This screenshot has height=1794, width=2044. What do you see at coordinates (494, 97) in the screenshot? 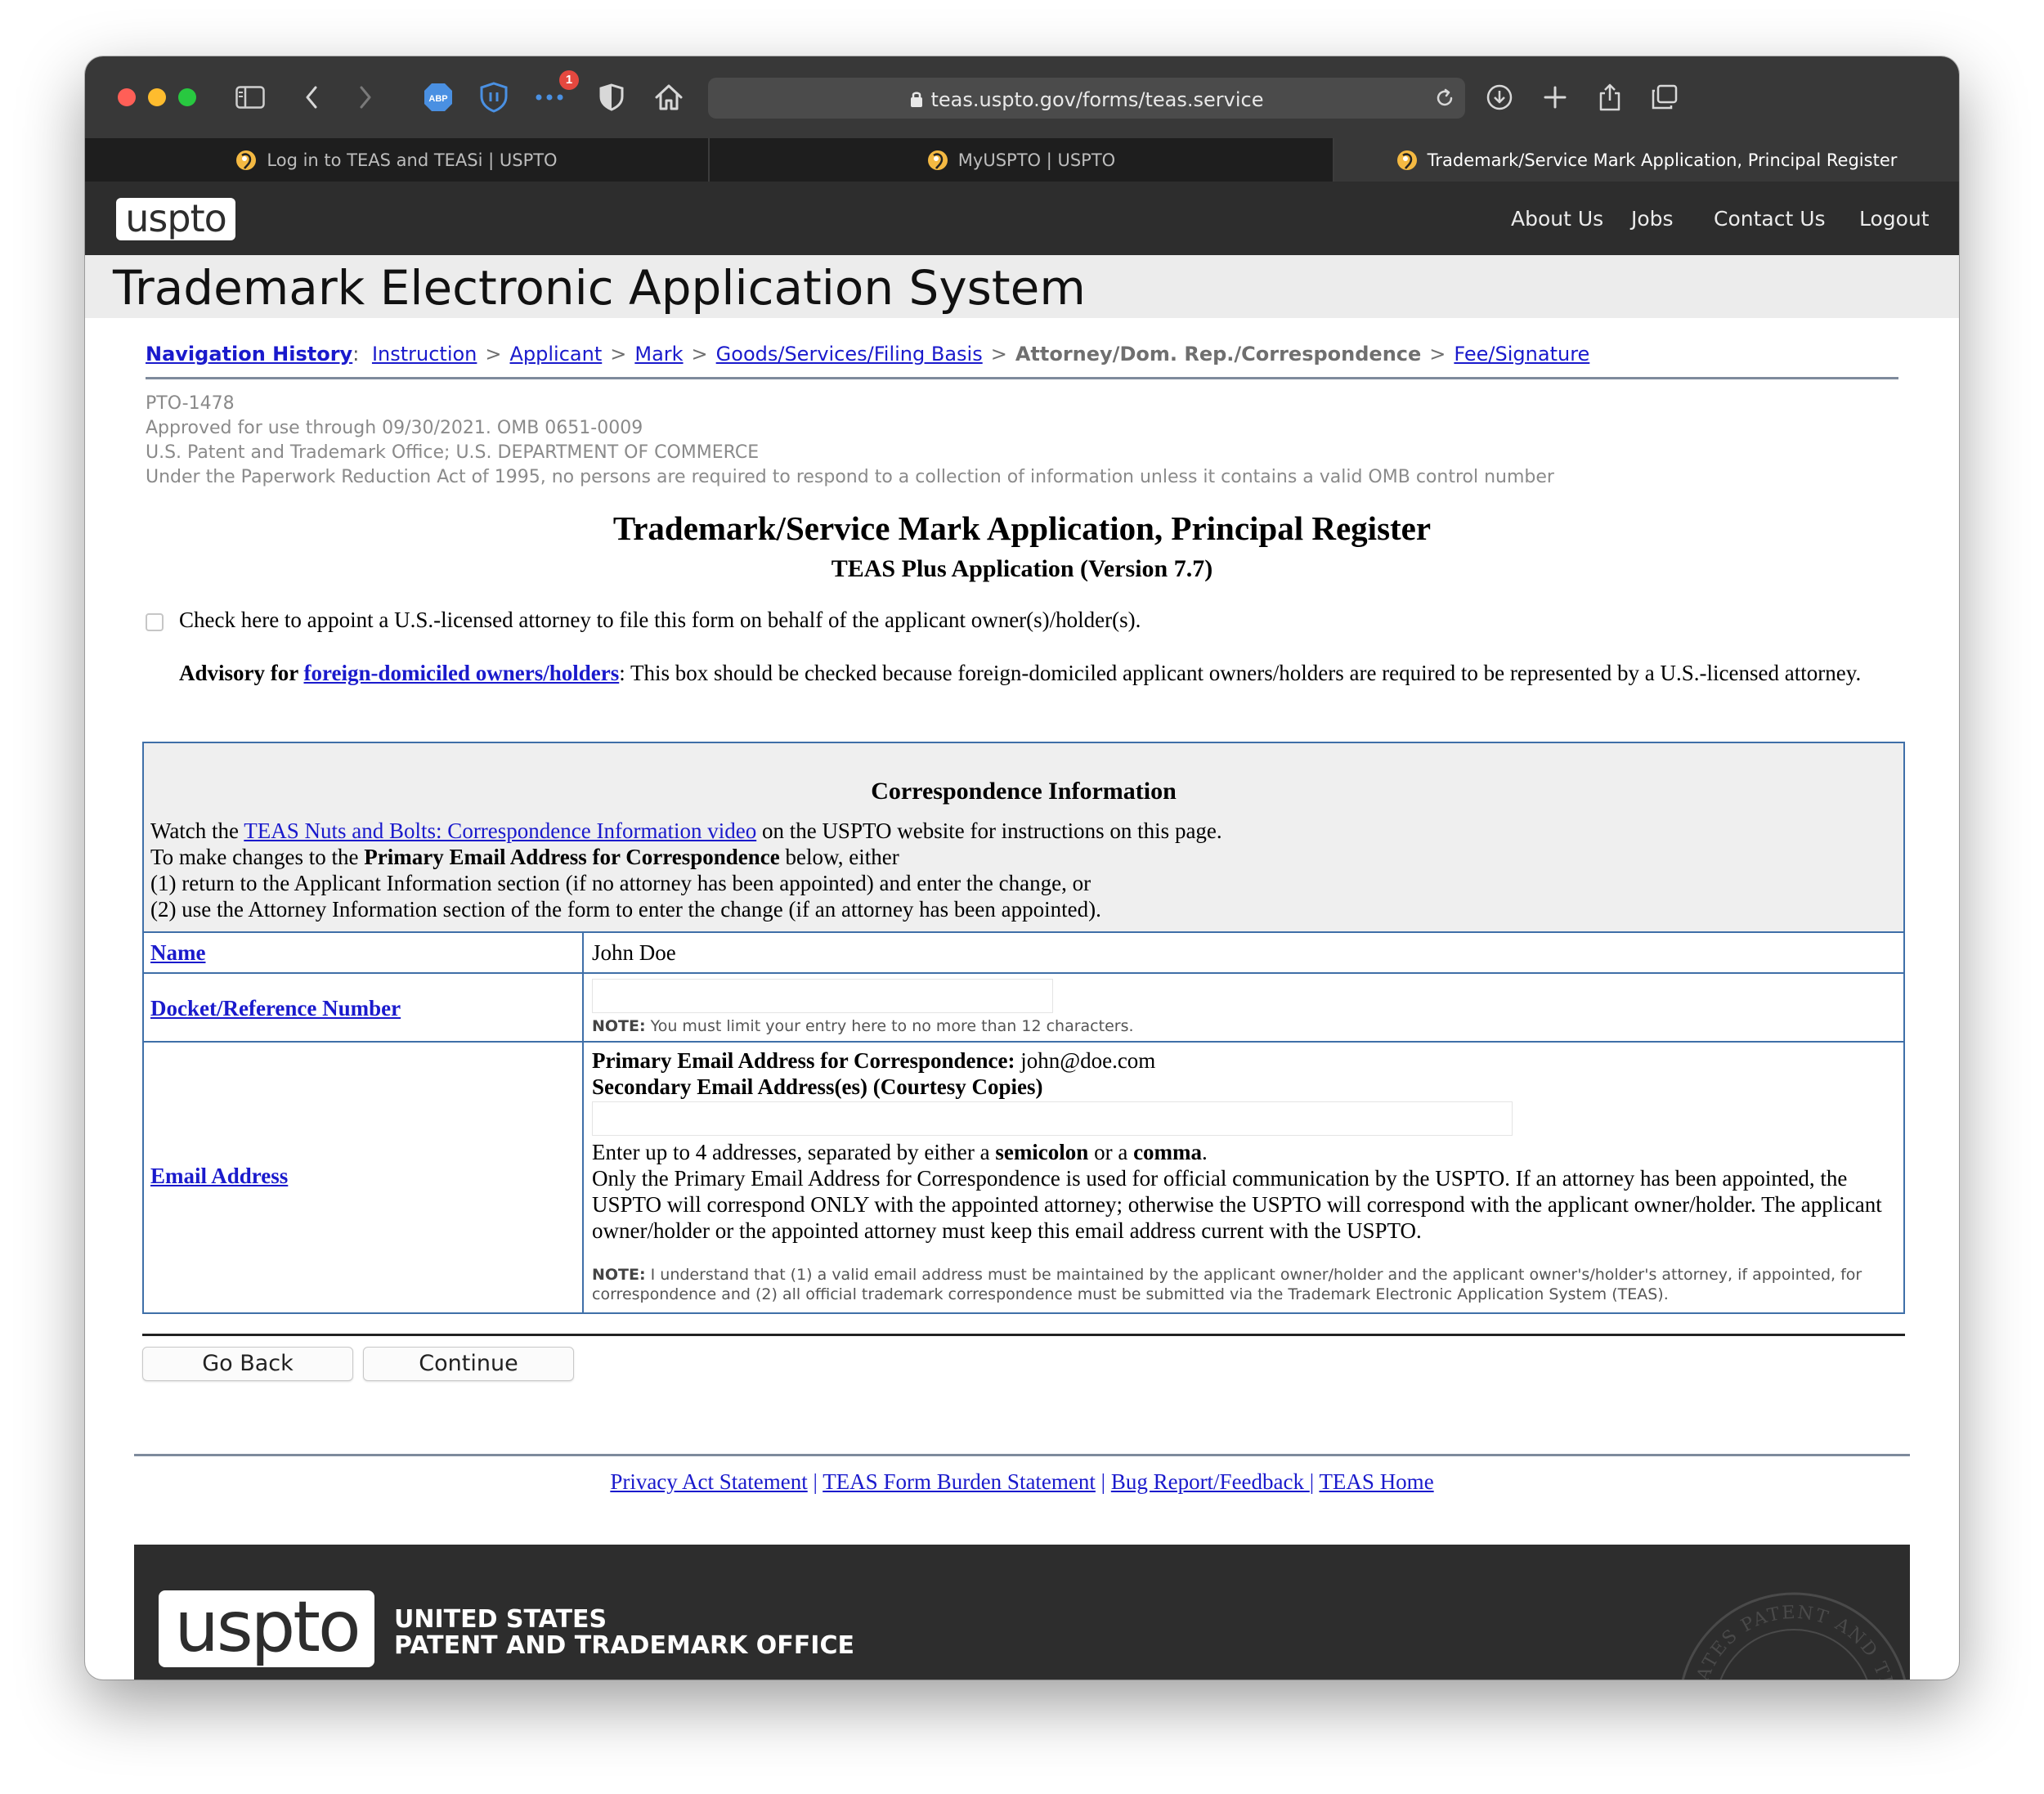
I see `privacy-shield-extension-icon` at bounding box center [494, 97].